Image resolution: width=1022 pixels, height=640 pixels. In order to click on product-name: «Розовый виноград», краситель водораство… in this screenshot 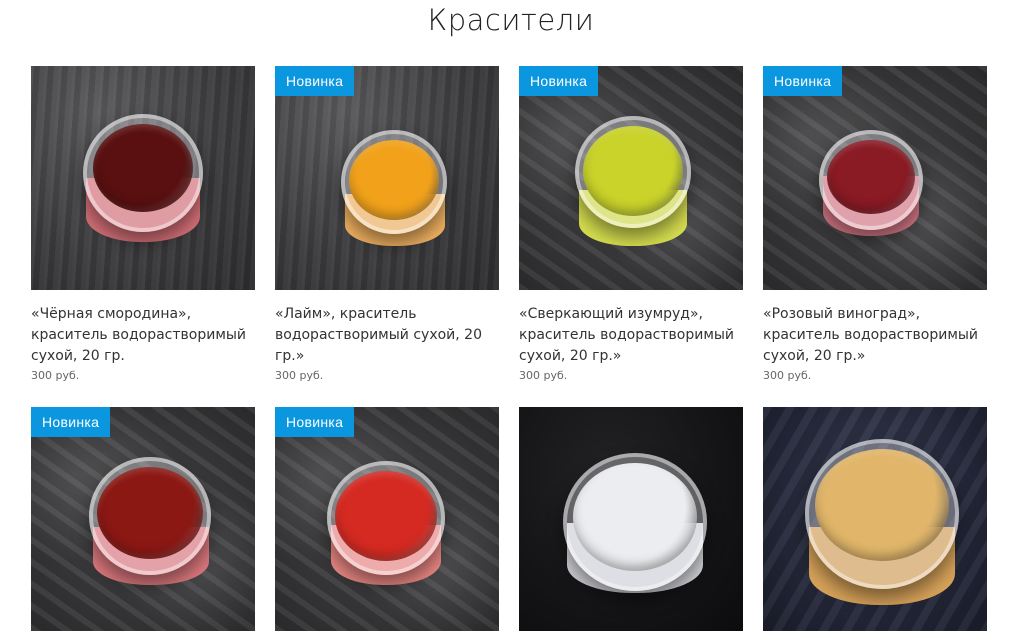, I will do `click(875, 335)`.